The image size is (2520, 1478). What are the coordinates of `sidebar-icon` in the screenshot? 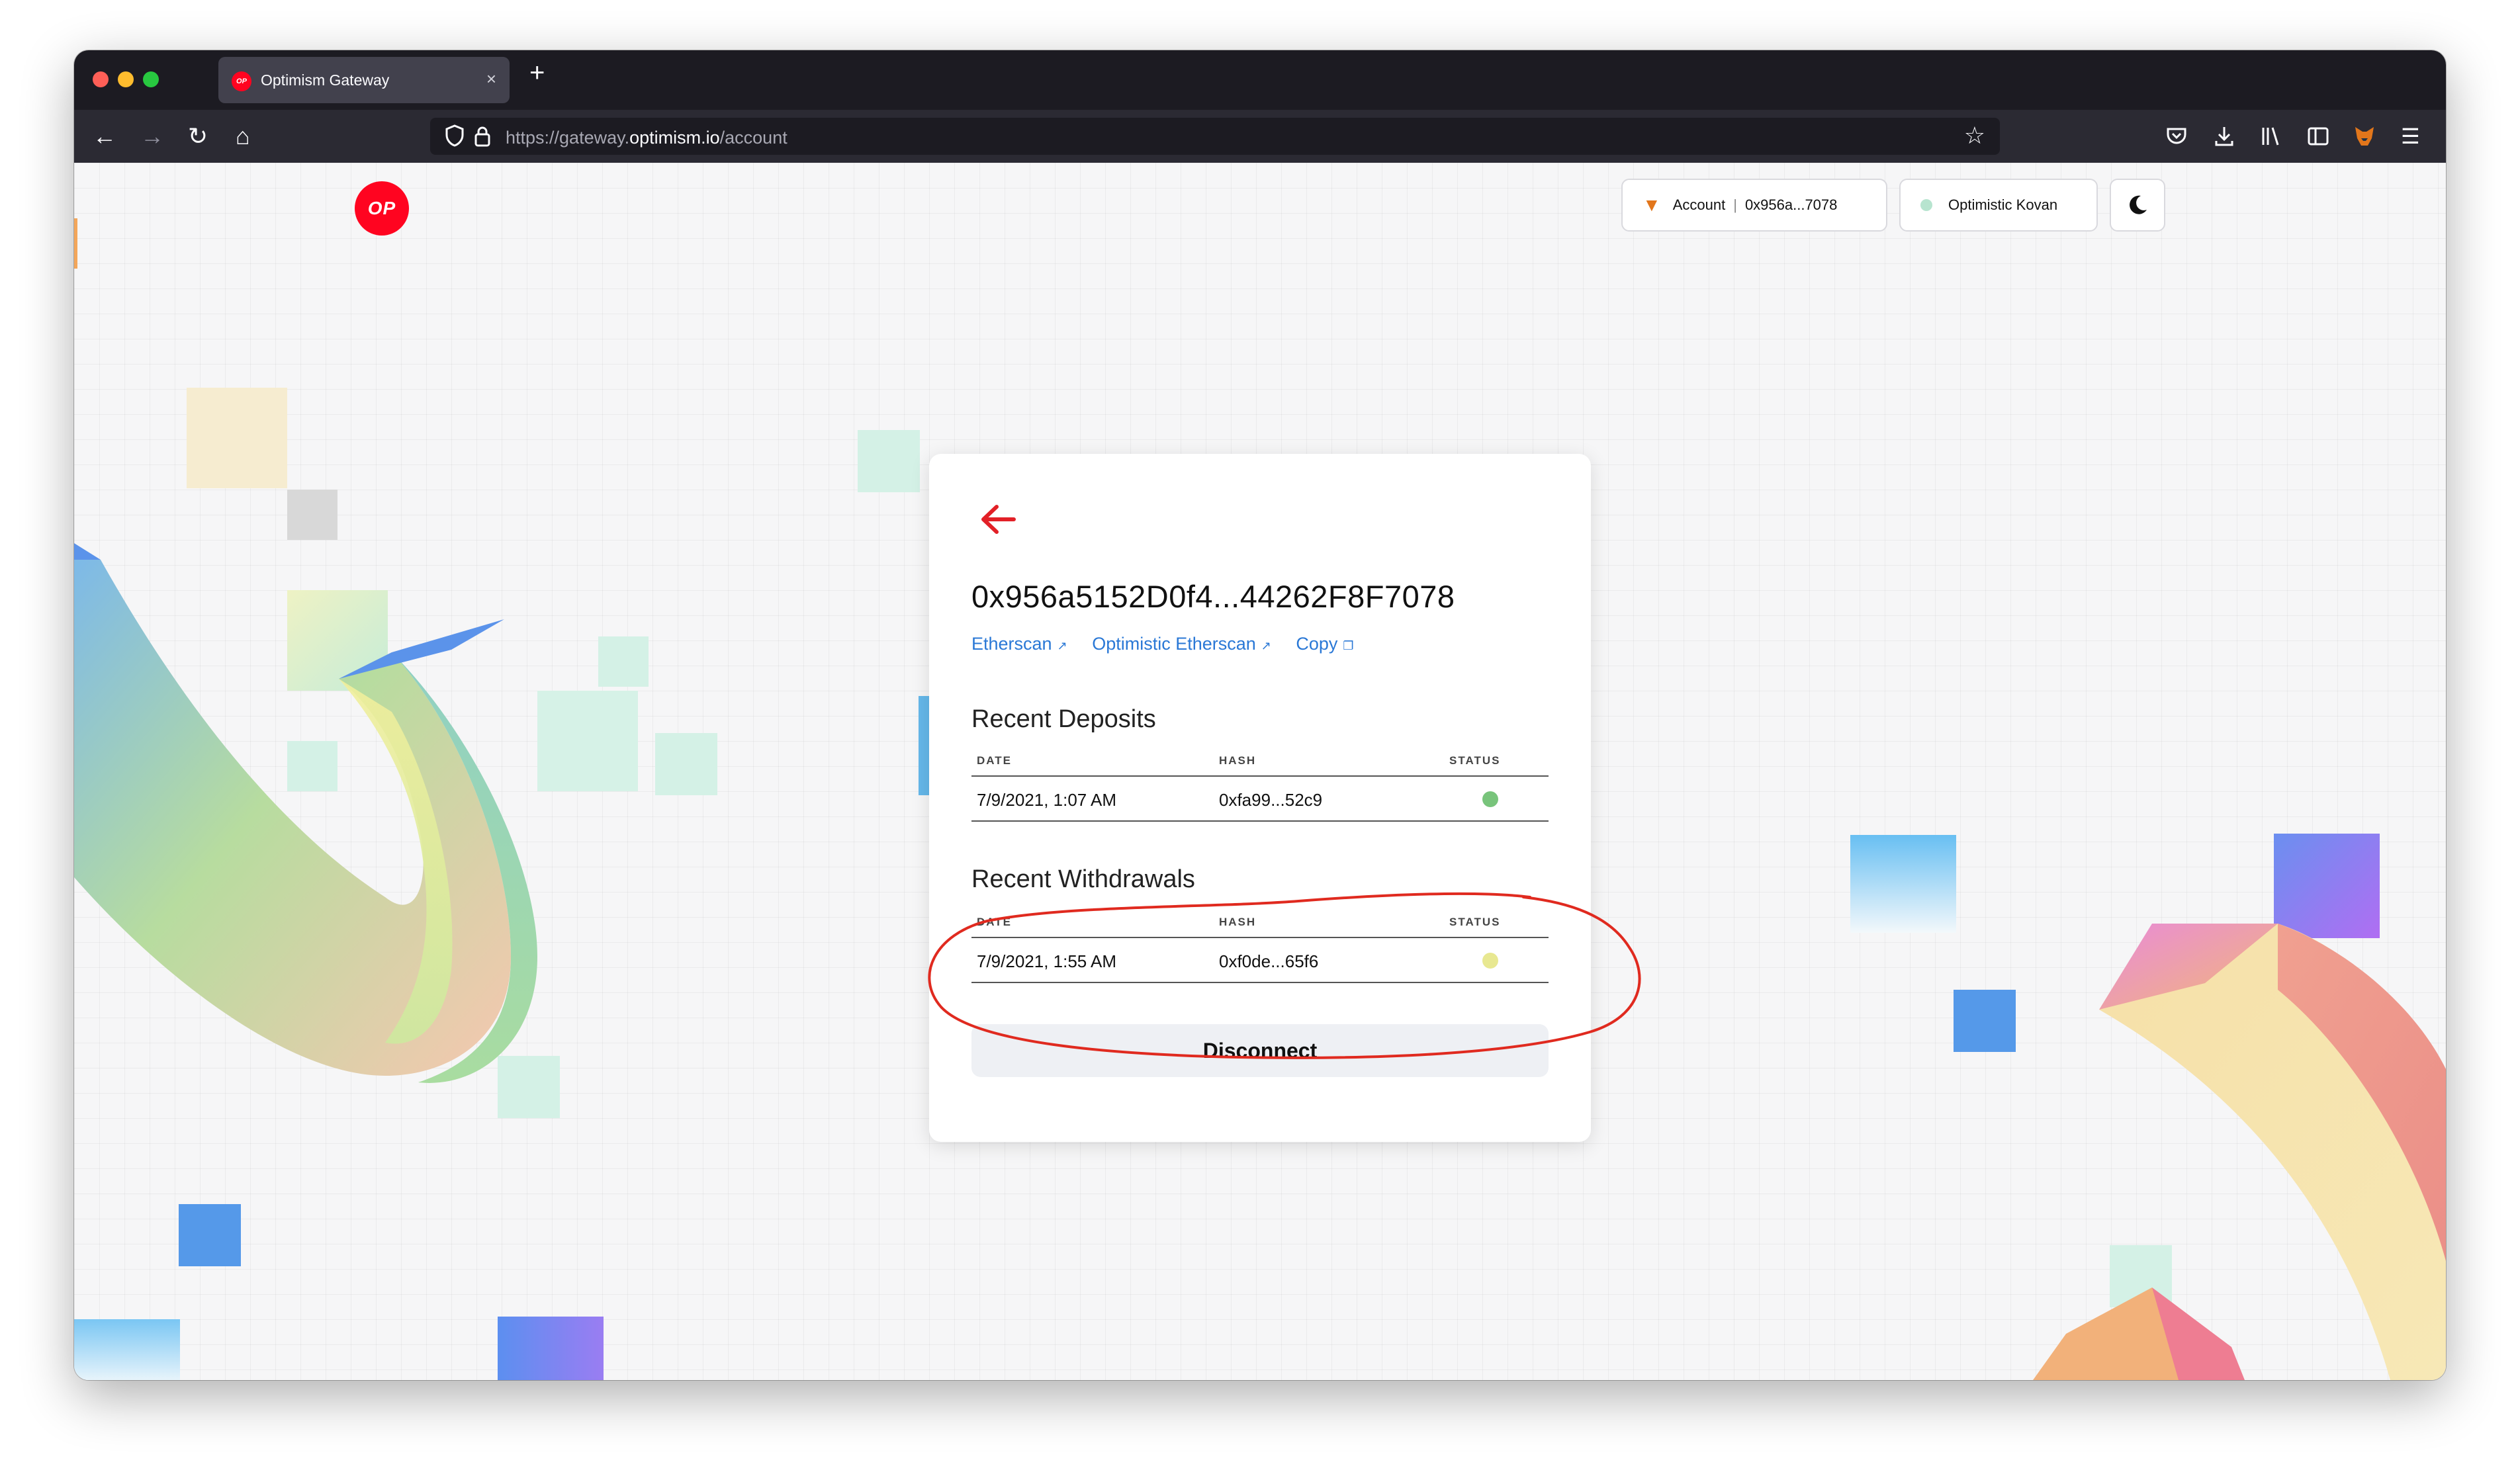 It's located at (2318, 136).